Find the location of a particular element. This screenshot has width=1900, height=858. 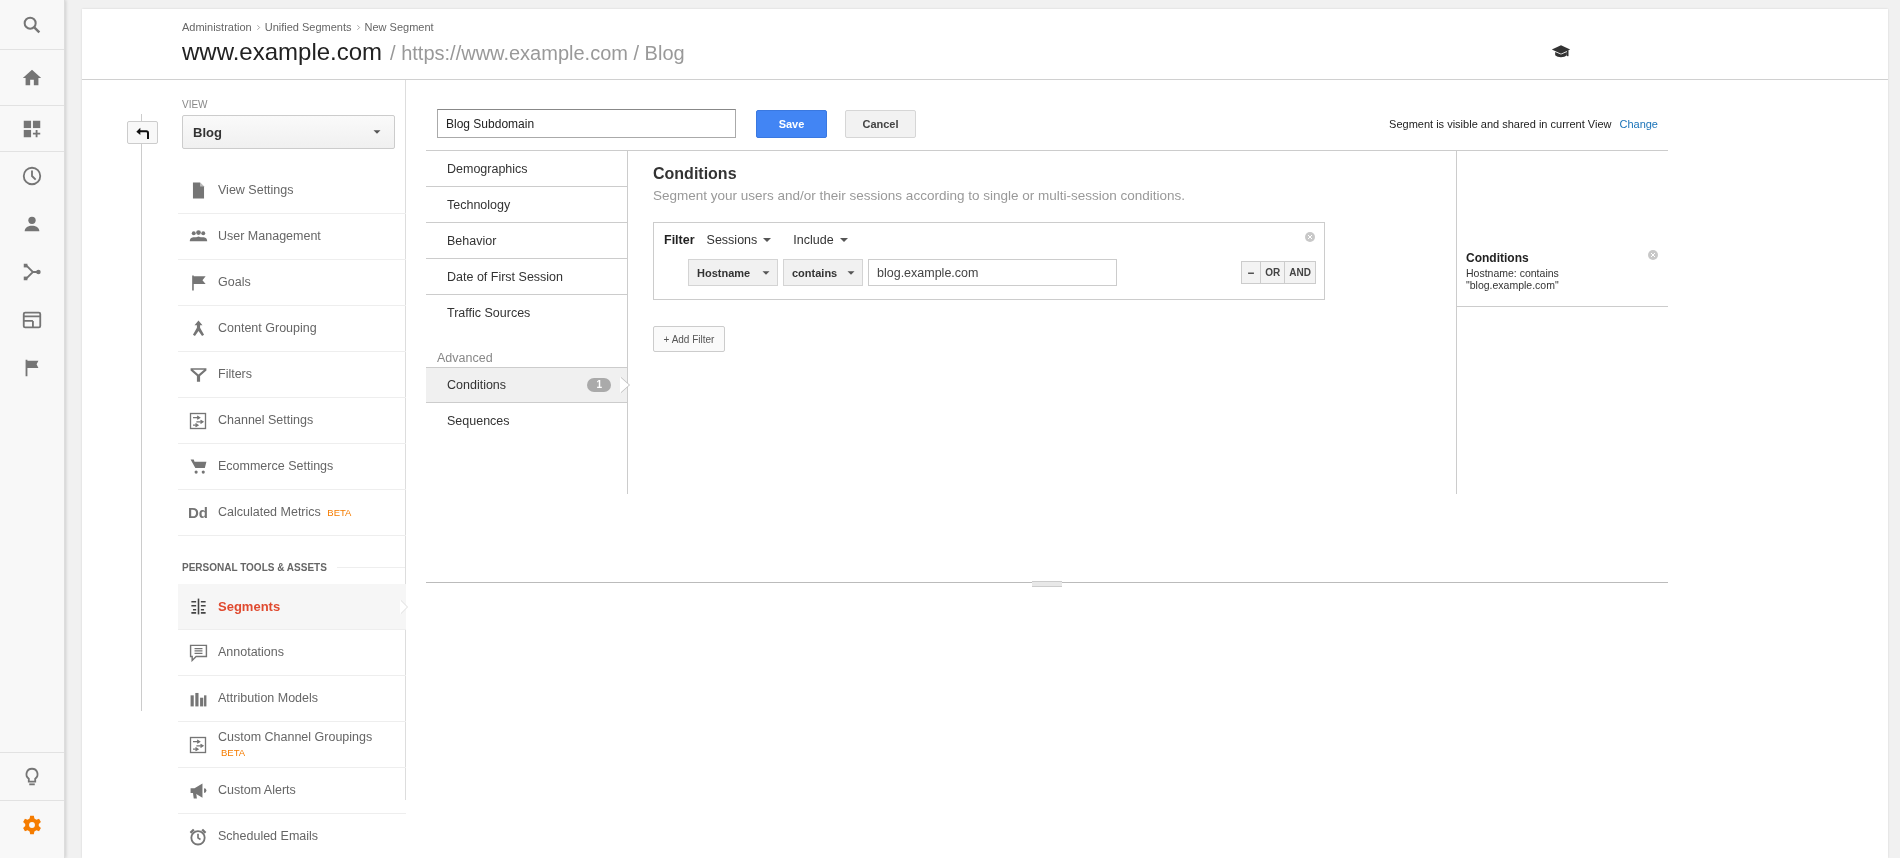

megaphone-icon is located at coordinates (198, 790).